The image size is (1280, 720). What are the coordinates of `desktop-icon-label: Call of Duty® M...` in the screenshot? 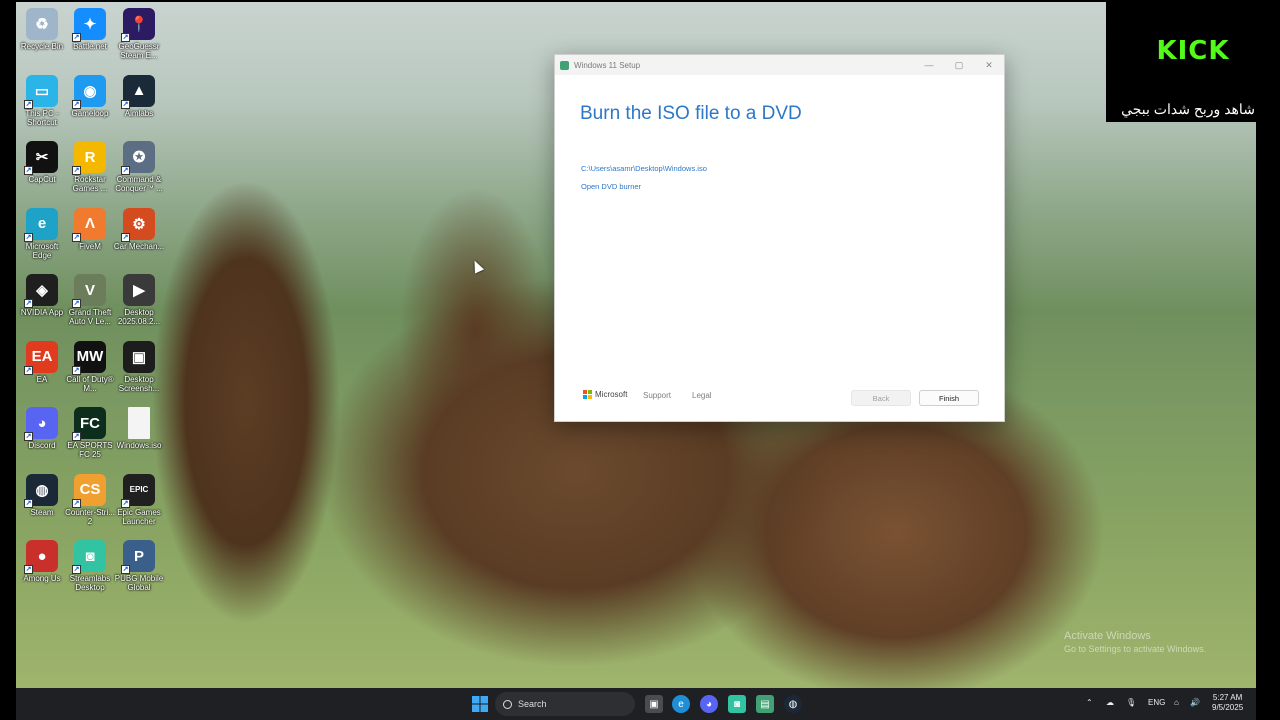 It's located at (90, 383).